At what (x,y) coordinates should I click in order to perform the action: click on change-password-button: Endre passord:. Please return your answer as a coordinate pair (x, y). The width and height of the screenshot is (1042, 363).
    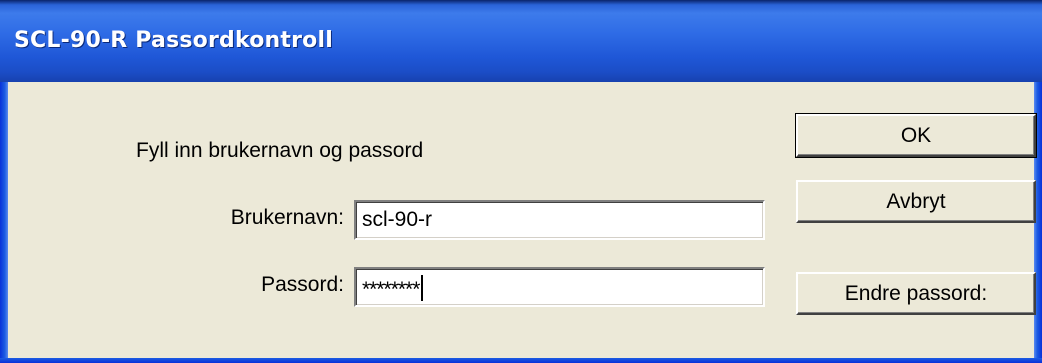
    Looking at the image, I should click on (916, 293).